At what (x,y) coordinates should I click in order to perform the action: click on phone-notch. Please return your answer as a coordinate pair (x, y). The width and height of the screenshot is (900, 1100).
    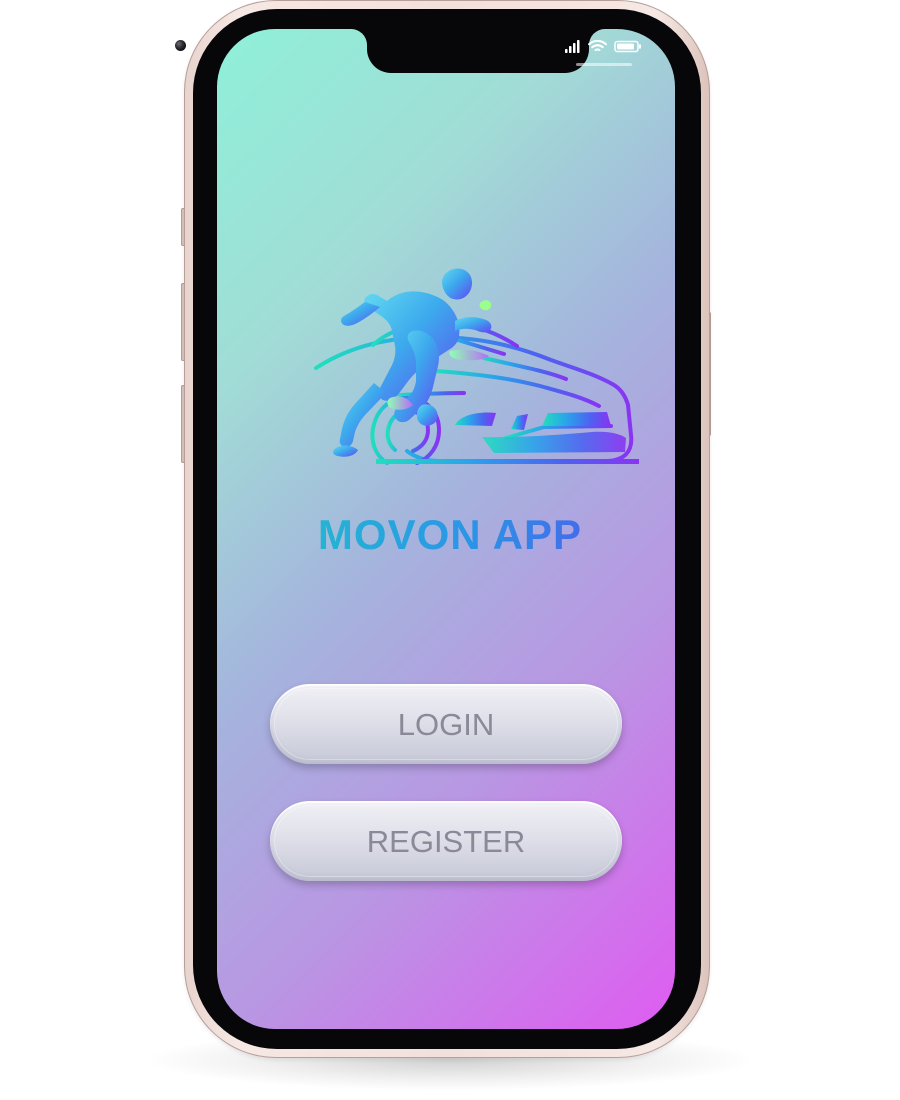
    Looking at the image, I should click on (478, 51).